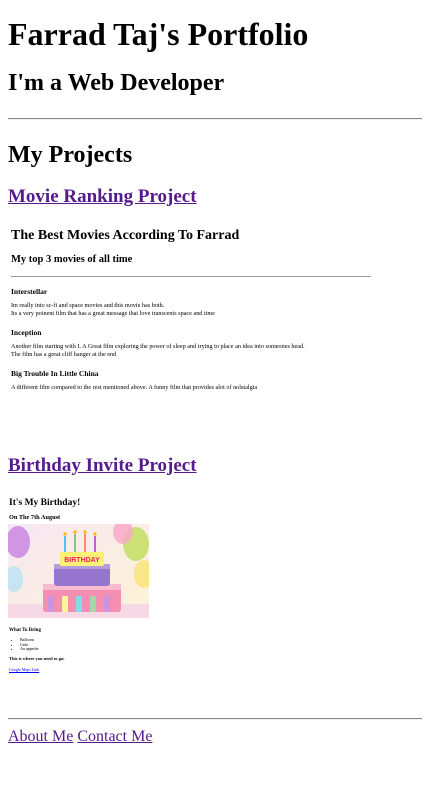 This screenshot has width=430, height=785. Describe the element at coordinates (29, 291) in the screenshot. I see `thumb-movie-1-name: Interstellar` at that location.